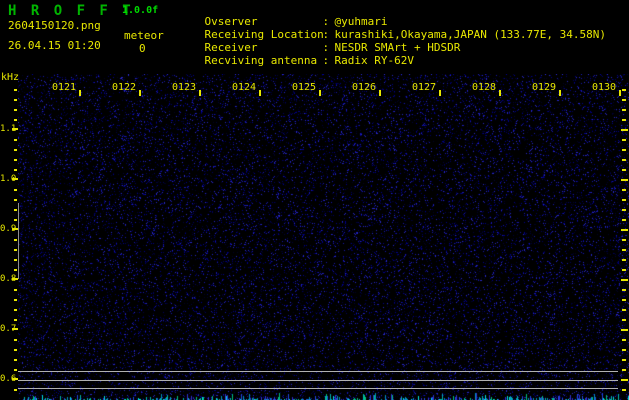 The width and height of the screenshot is (629, 400). I want to click on capture-filename: 2604150120.png, so click(54, 25).